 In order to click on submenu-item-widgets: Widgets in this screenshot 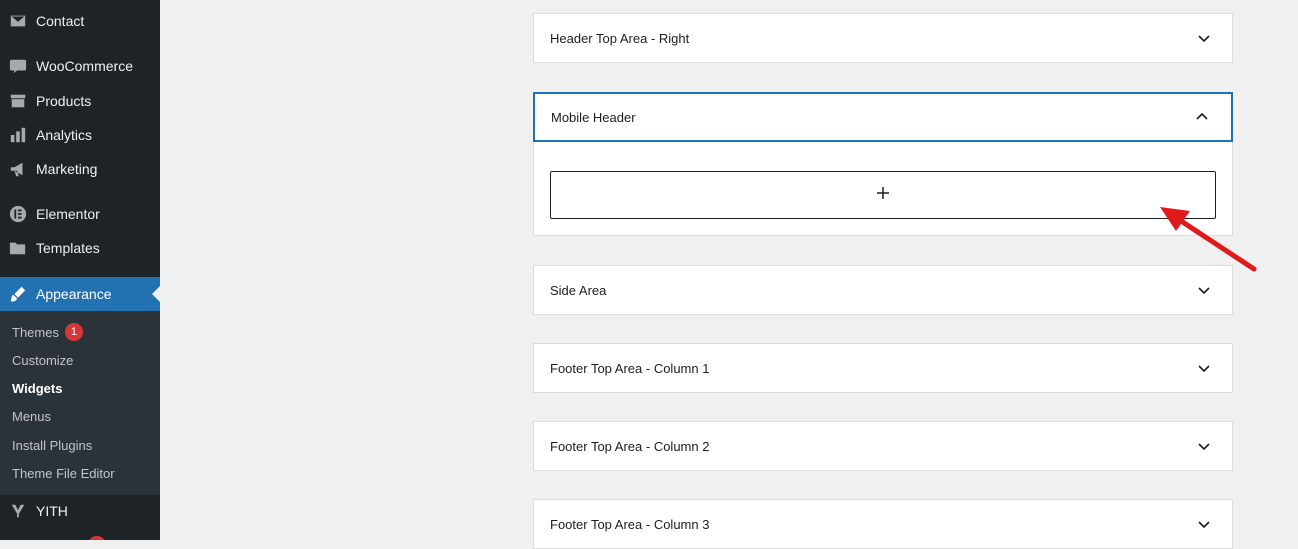, I will do `click(37, 388)`.